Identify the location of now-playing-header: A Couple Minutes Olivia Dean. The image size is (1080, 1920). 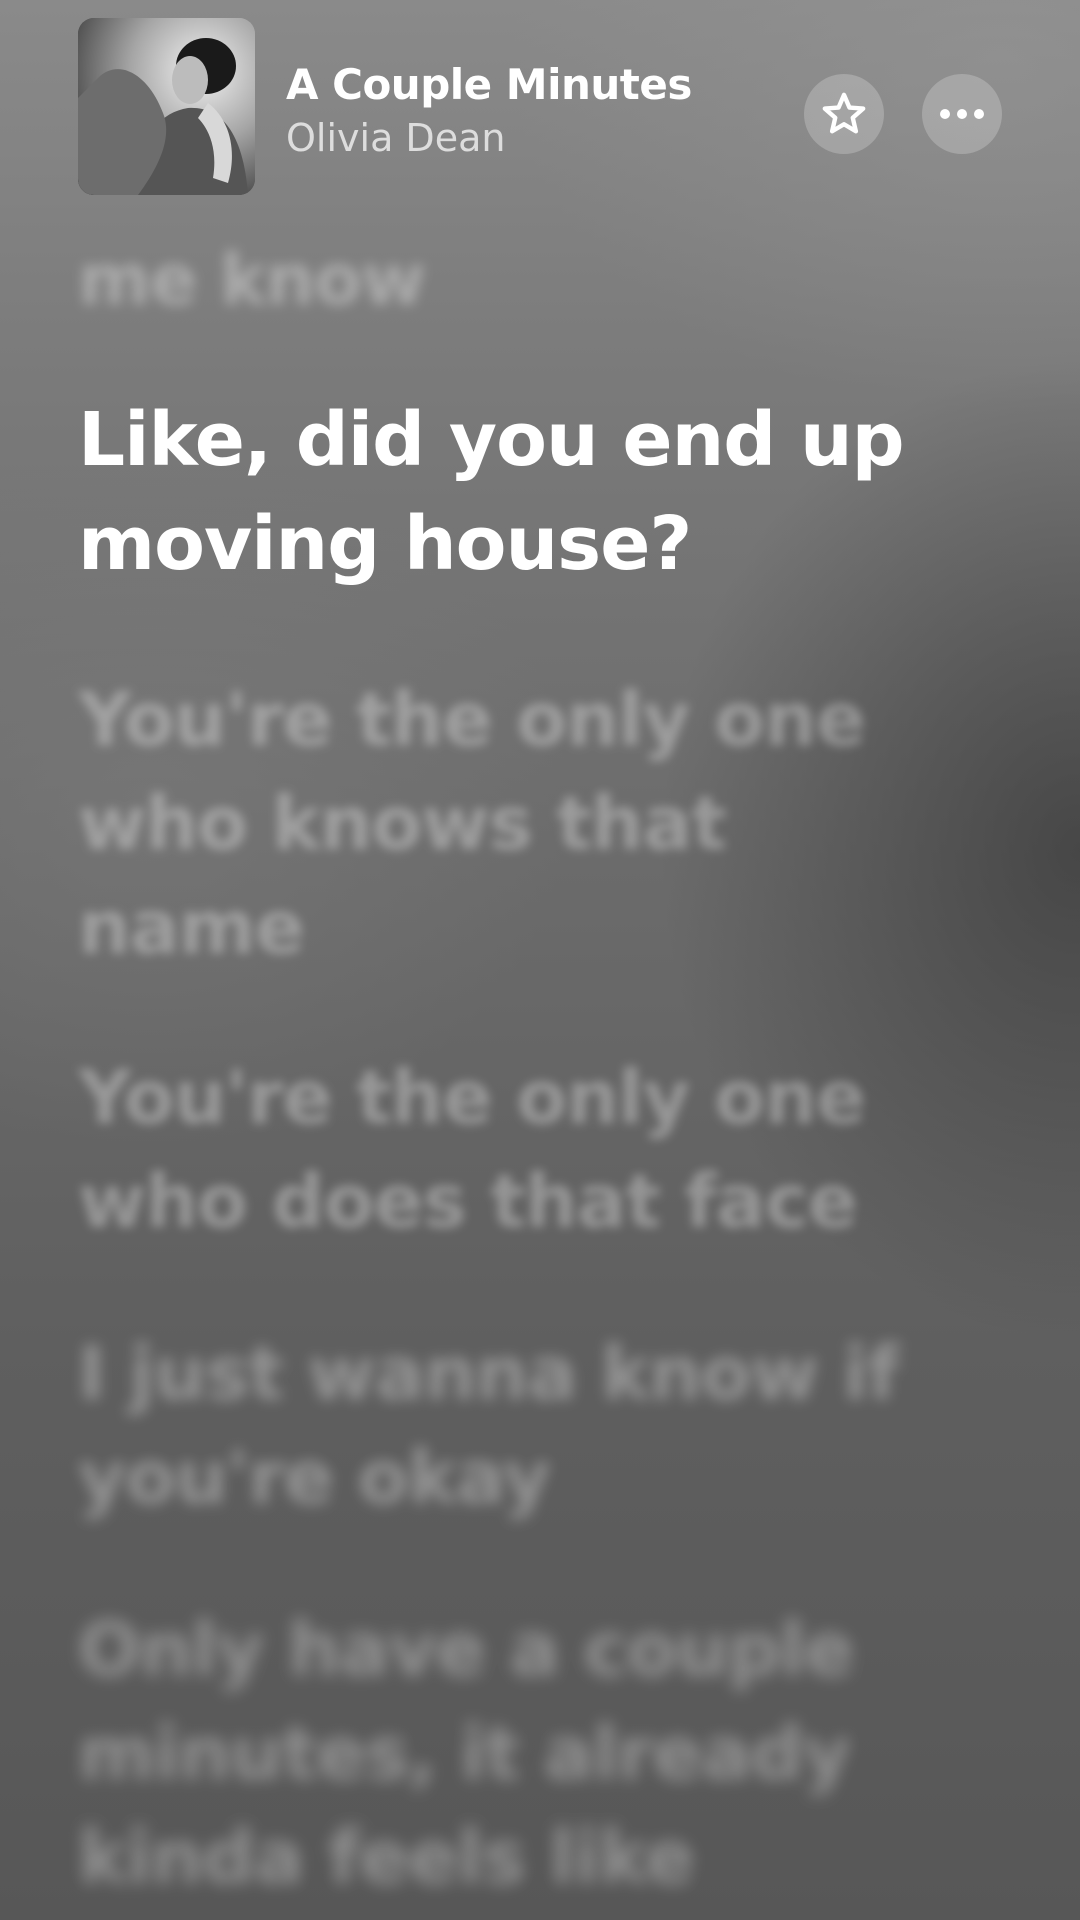
(540, 110).